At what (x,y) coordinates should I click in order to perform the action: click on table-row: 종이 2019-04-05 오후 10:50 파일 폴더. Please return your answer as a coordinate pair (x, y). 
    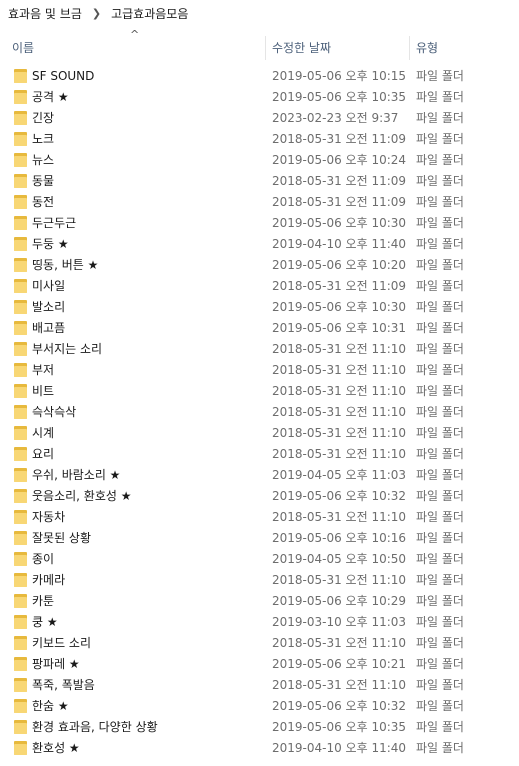
    Looking at the image, I should click on (259, 559).